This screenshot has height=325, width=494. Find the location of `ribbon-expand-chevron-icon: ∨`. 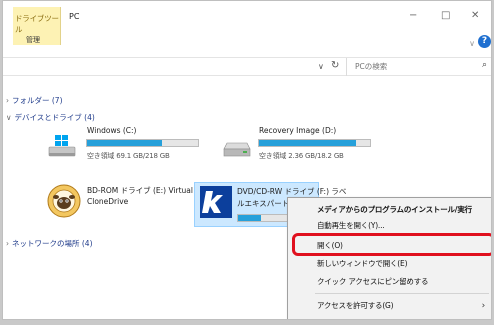

ribbon-expand-chevron-icon: ∨ is located at coordinates (472, 43).